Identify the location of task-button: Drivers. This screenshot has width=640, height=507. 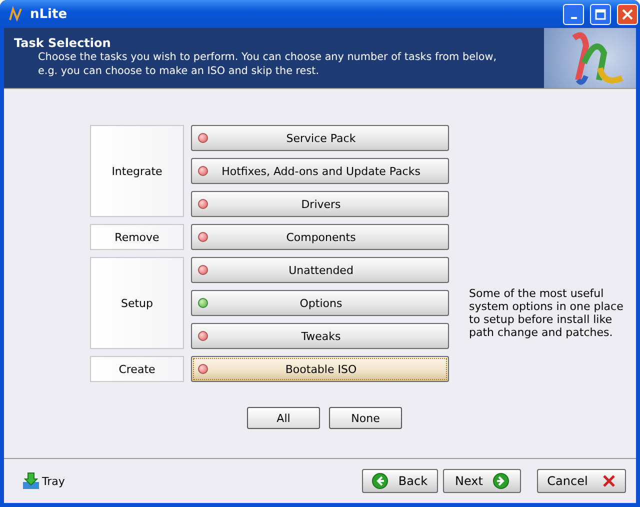
(320, 204).